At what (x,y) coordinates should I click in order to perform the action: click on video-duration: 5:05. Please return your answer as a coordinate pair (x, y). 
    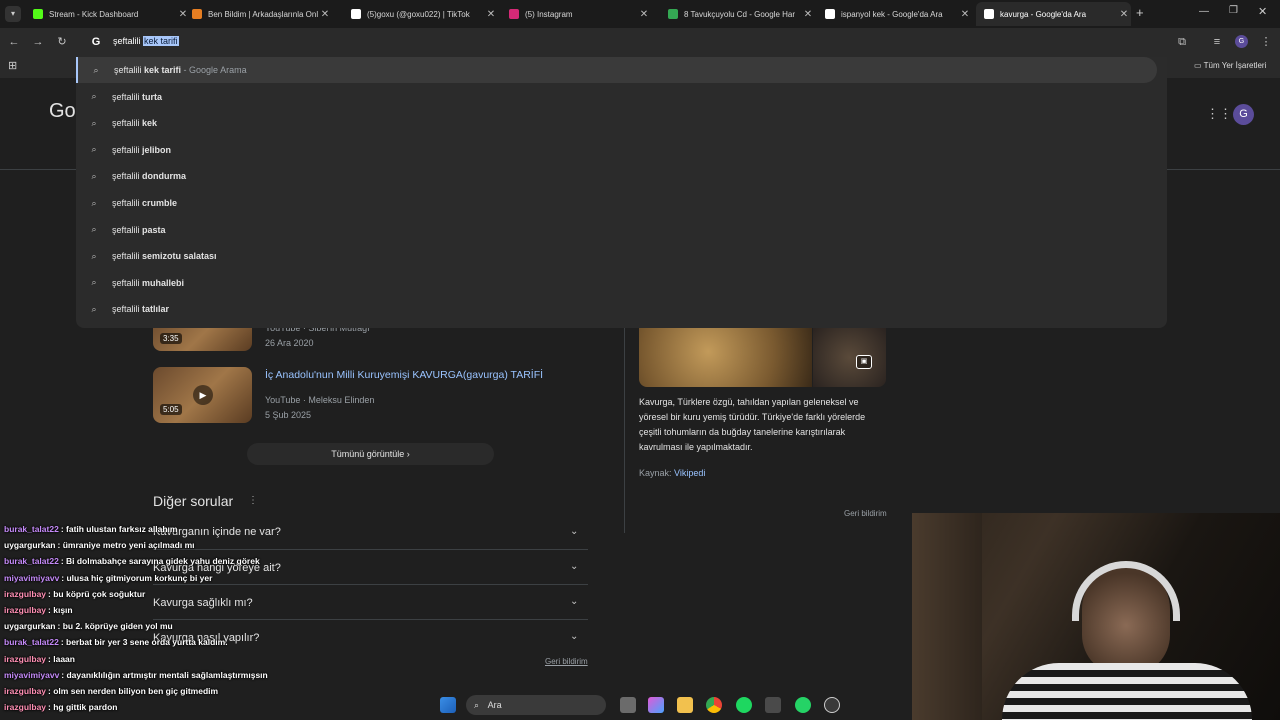
    Looking at the image, I should click on (171, 409).